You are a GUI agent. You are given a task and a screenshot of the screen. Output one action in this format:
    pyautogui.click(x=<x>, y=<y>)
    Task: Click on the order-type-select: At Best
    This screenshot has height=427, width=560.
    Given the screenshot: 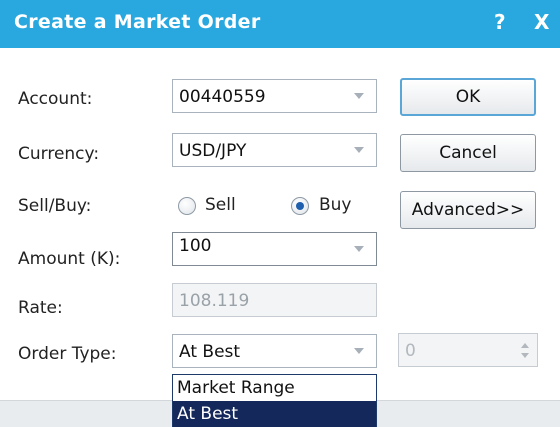 What is the action you would take?
    pyautogui.click(x=274, y=351)
    